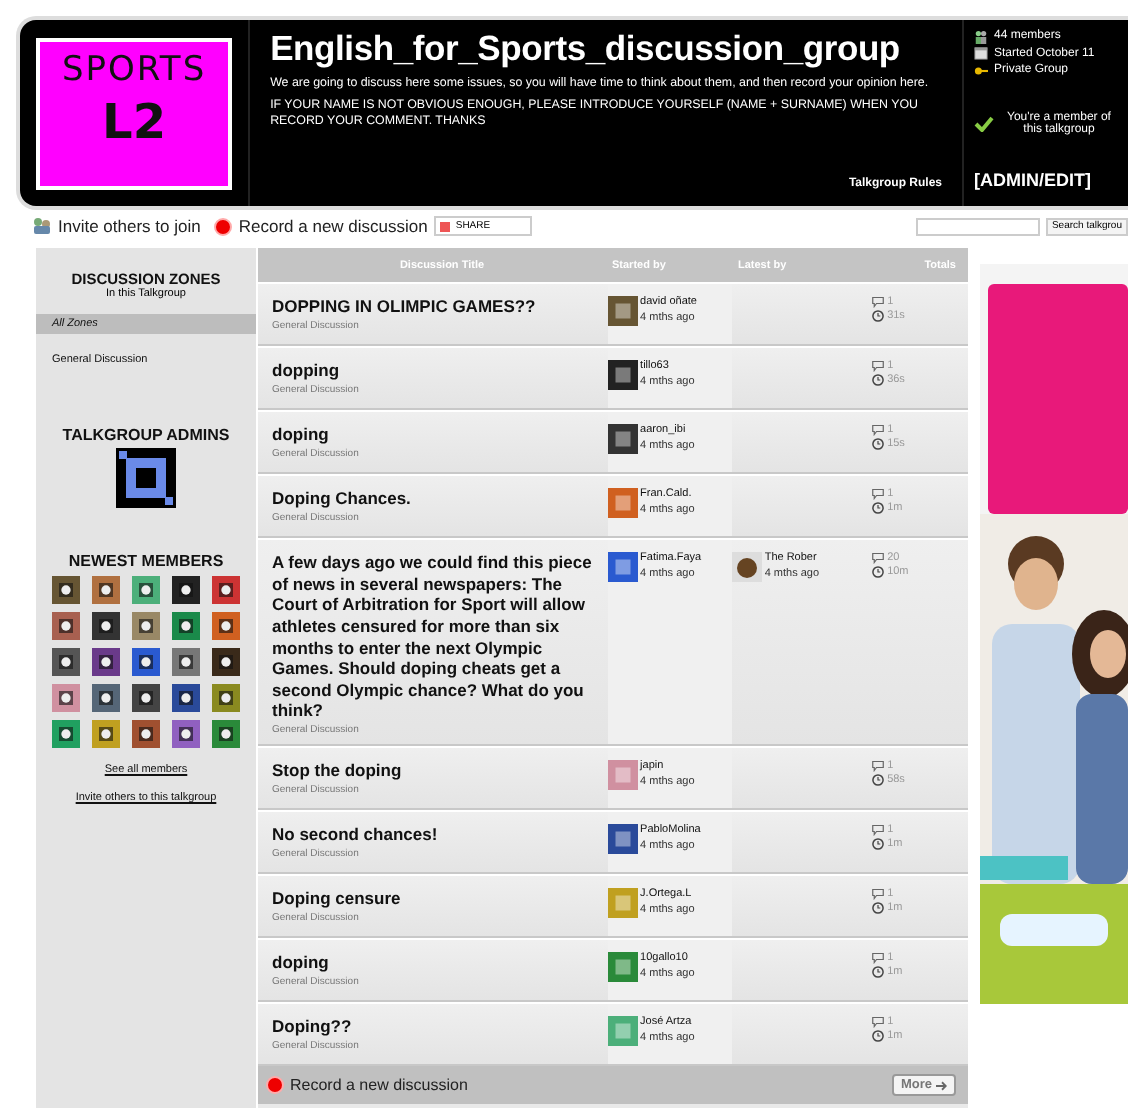 The image size is (1128, 1108). What do you see at coordinates (942, 1085) in the screenshot?
I see `arrow-icon` at bounding box center [942, 1085].